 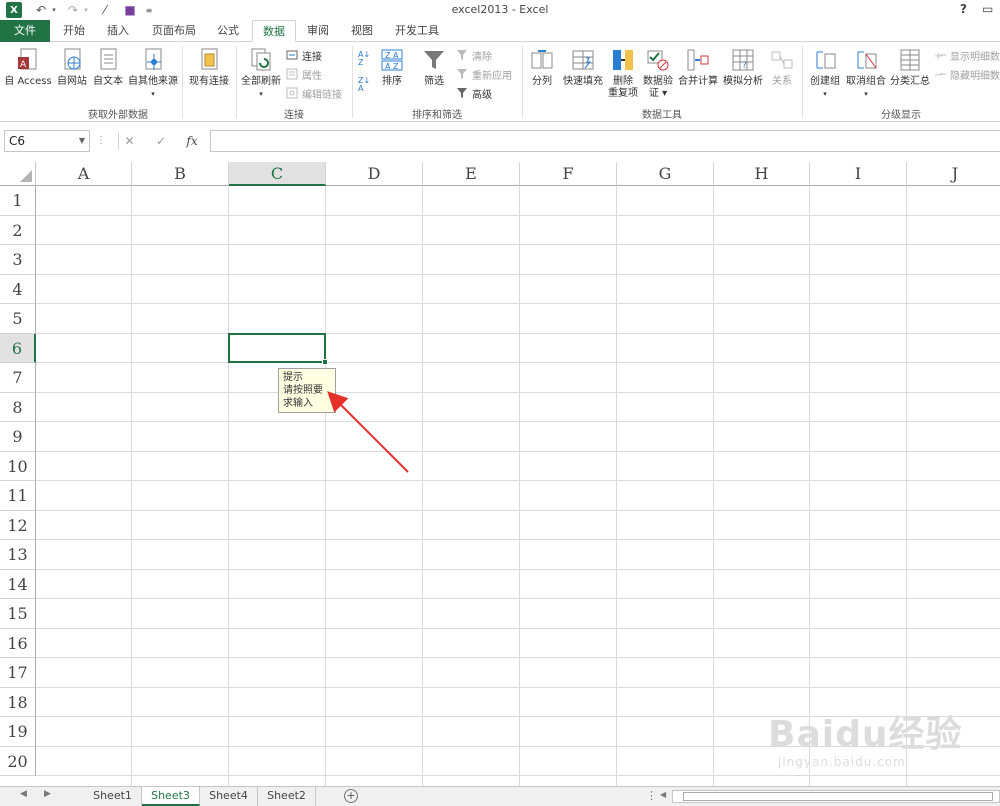 What do you see at coordinates (84, 174) in the screenshot?
I see `column-header-a: A` at bounding box center [84, 174].